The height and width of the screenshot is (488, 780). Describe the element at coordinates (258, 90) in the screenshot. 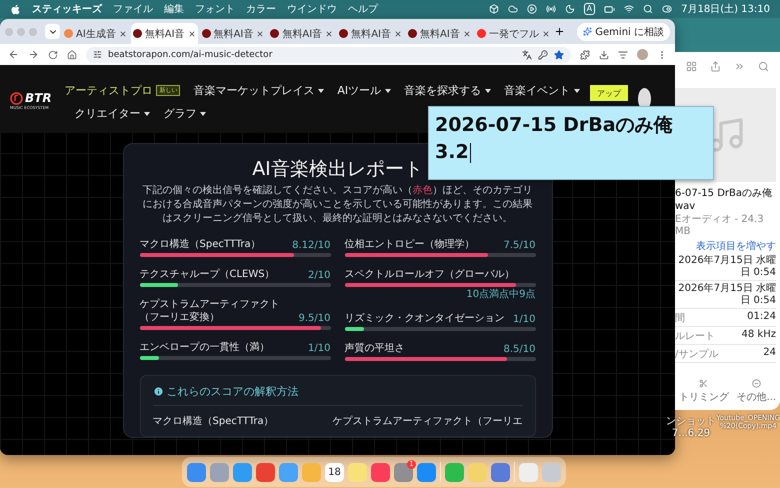

I see `nav-link: 音楽マーケットプレイス` at that location.